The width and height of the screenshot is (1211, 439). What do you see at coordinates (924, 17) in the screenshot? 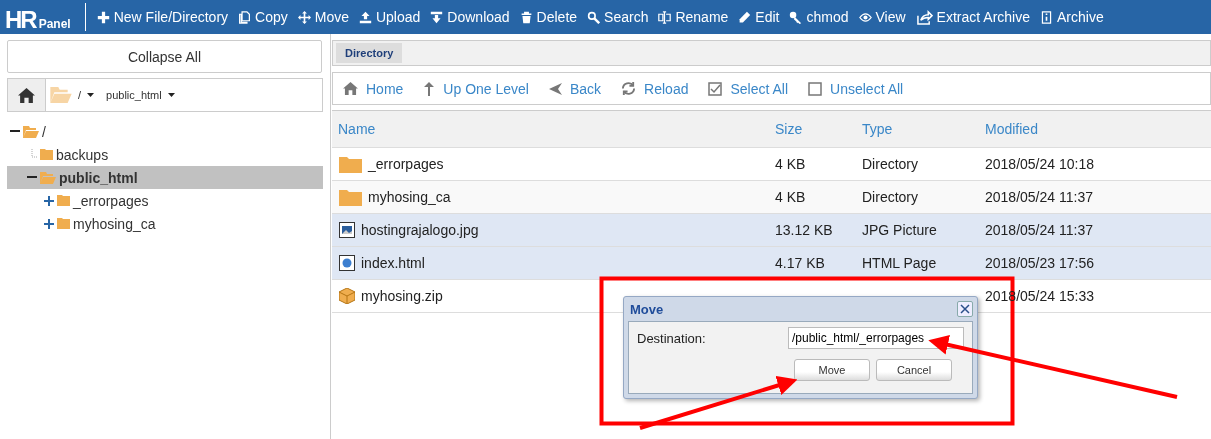
I see `share-icon` at bounding box center [924, 17].